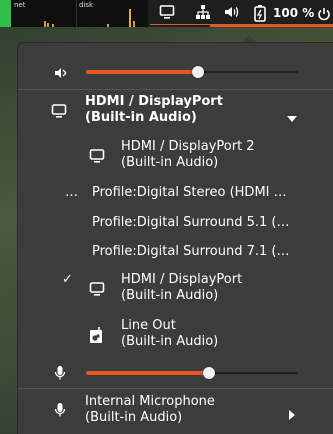  What do you see at coordinates (324, 15) in the screenshot?
I see `power-icon` at bounding box center [324, 15].